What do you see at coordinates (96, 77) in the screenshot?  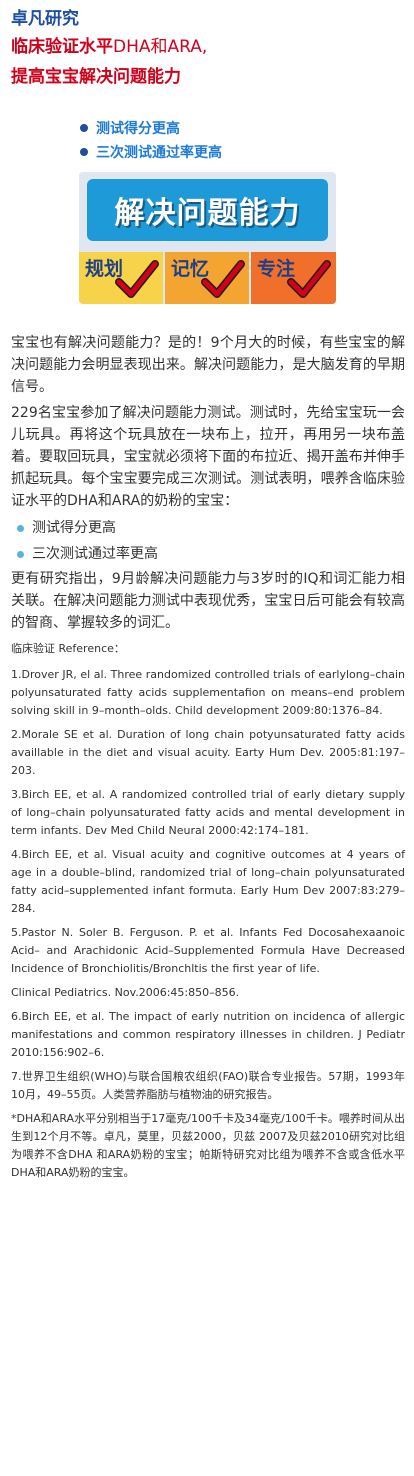 I see `headline-line-2: 提高宝宝解决问题能力` at bounding box center [96, 77].